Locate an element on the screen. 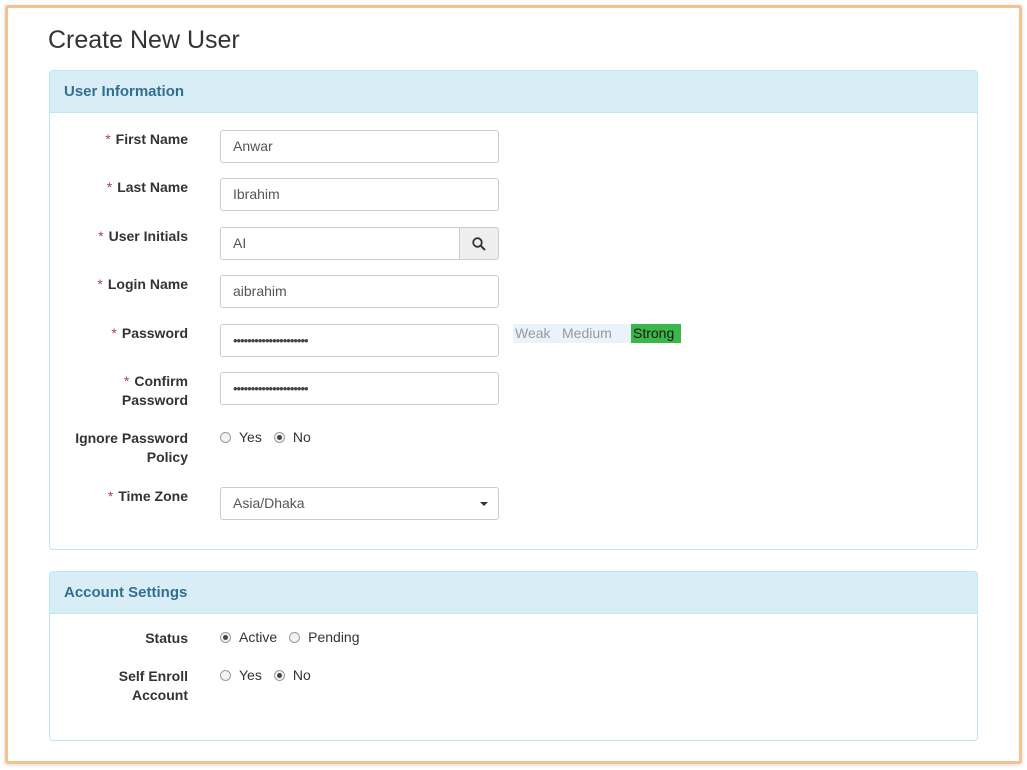 The width and height of the screenshot is (1027, 770). search-icon is located at coordinates (479, 243).